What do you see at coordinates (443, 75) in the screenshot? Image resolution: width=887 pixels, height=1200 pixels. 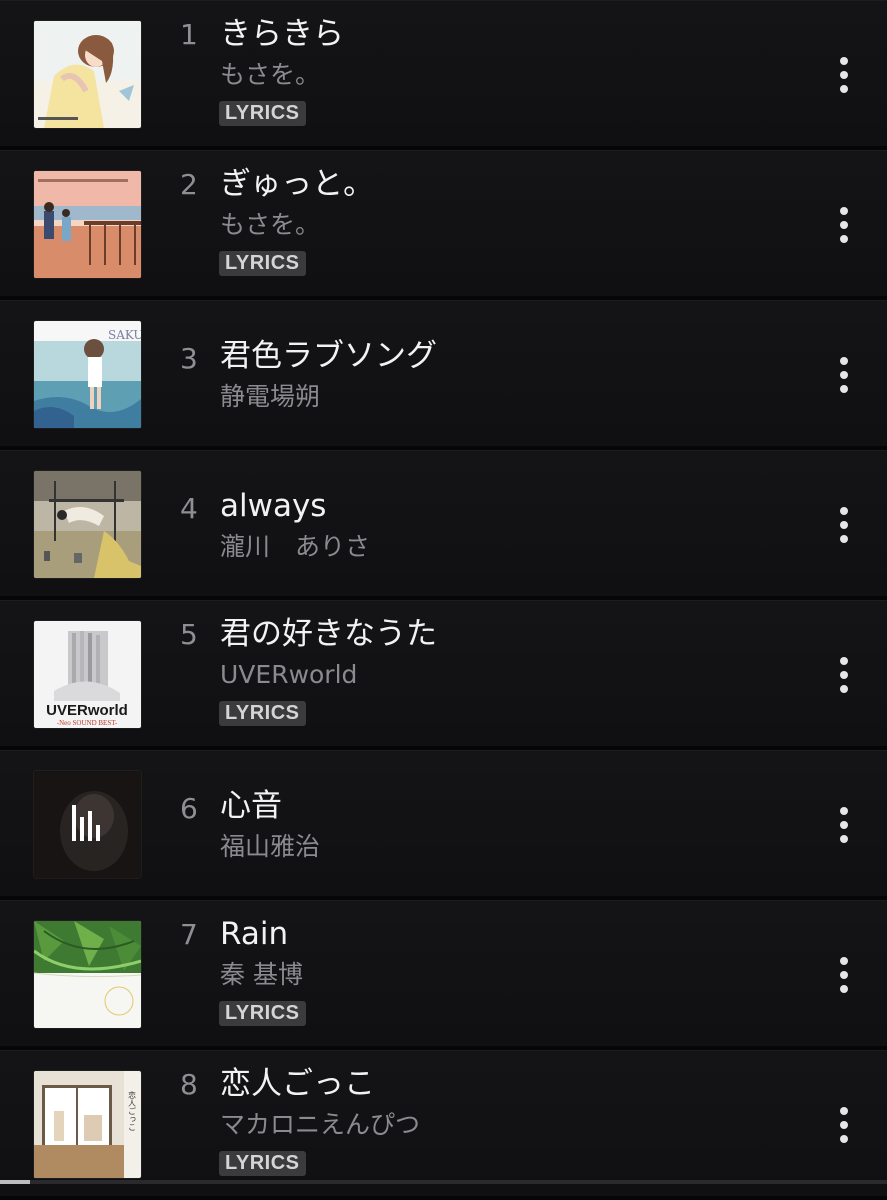 I see `track-row-1: 1 きらきら もさを。 LYRICS` at bounding box center [443, 75].